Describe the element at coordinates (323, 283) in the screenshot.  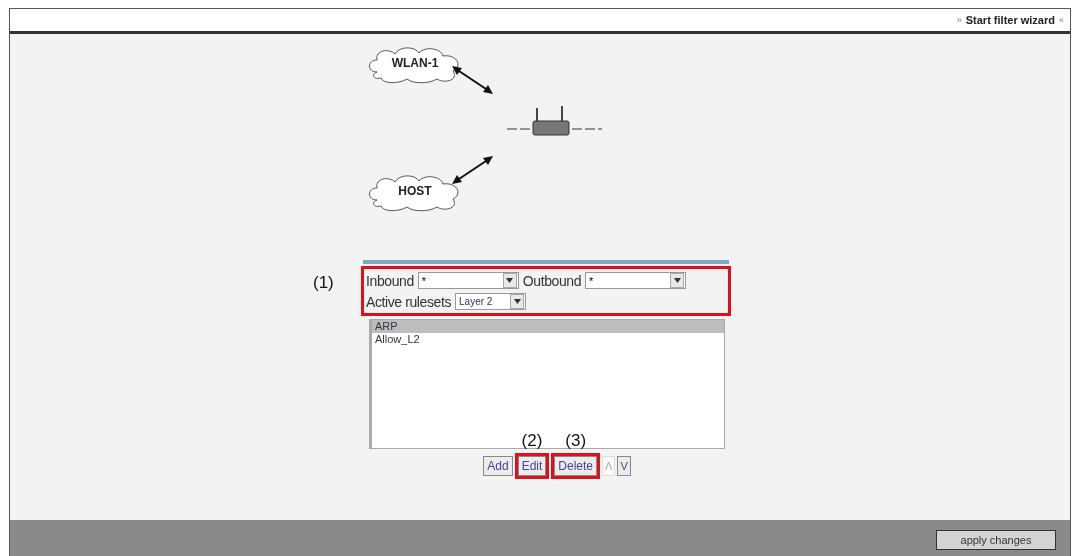
I see `callout-label: (1)` at that location.